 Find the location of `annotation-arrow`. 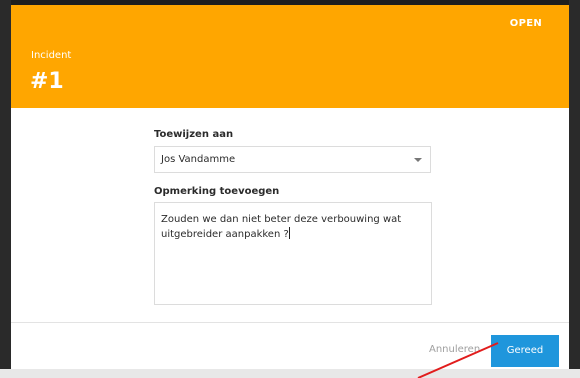

annotation-arrow is located at coordinates (458, 360).